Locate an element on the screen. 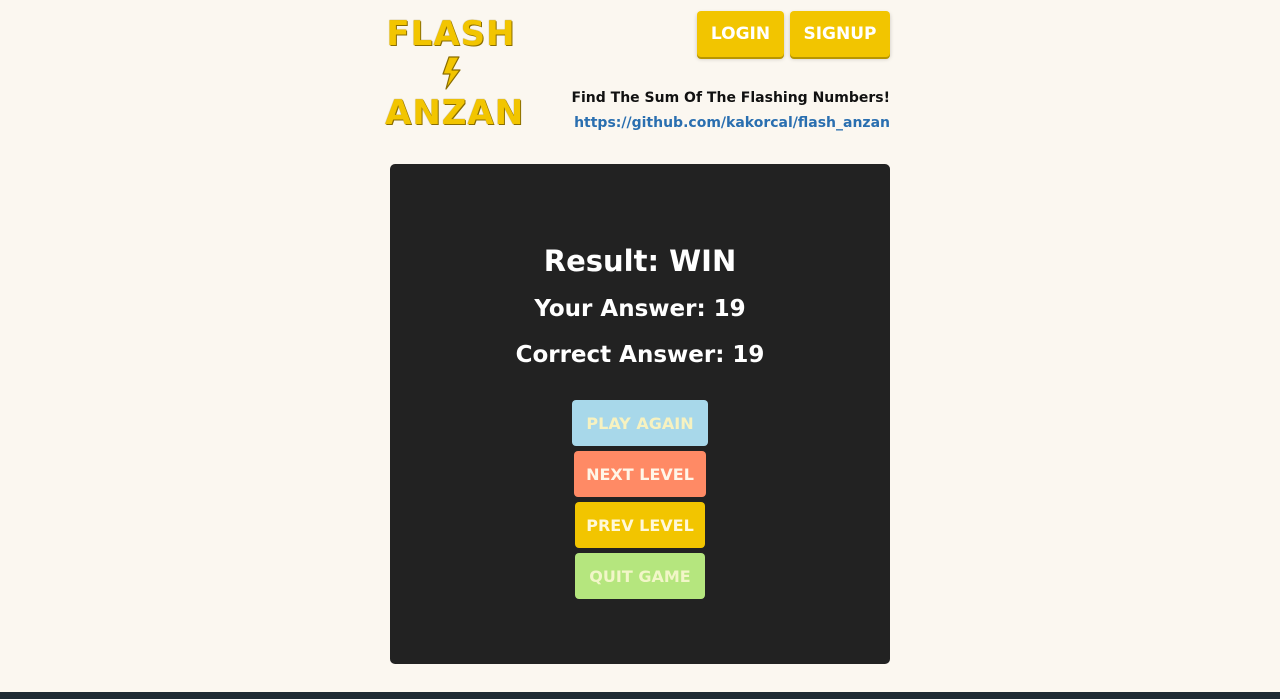 The height and width of the screenshot is (699, 1280). correct-answer: Correct Answer: 19 is located at coordinates (640, 355).